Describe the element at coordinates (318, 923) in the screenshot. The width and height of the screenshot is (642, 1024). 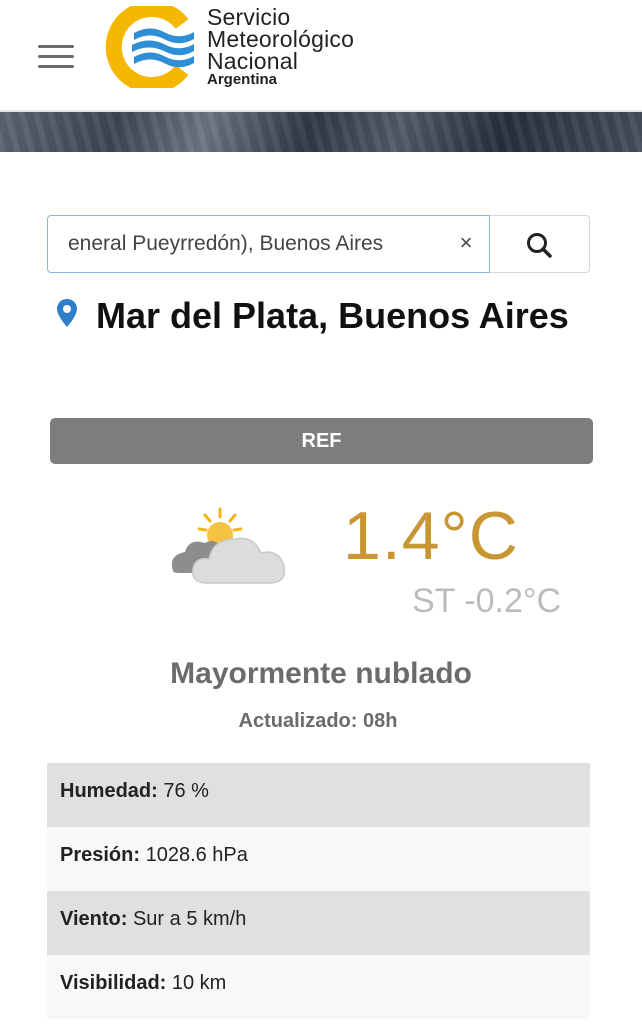
I see `detail-row-wind: Viento: Sur a 5 km/h` at that location.